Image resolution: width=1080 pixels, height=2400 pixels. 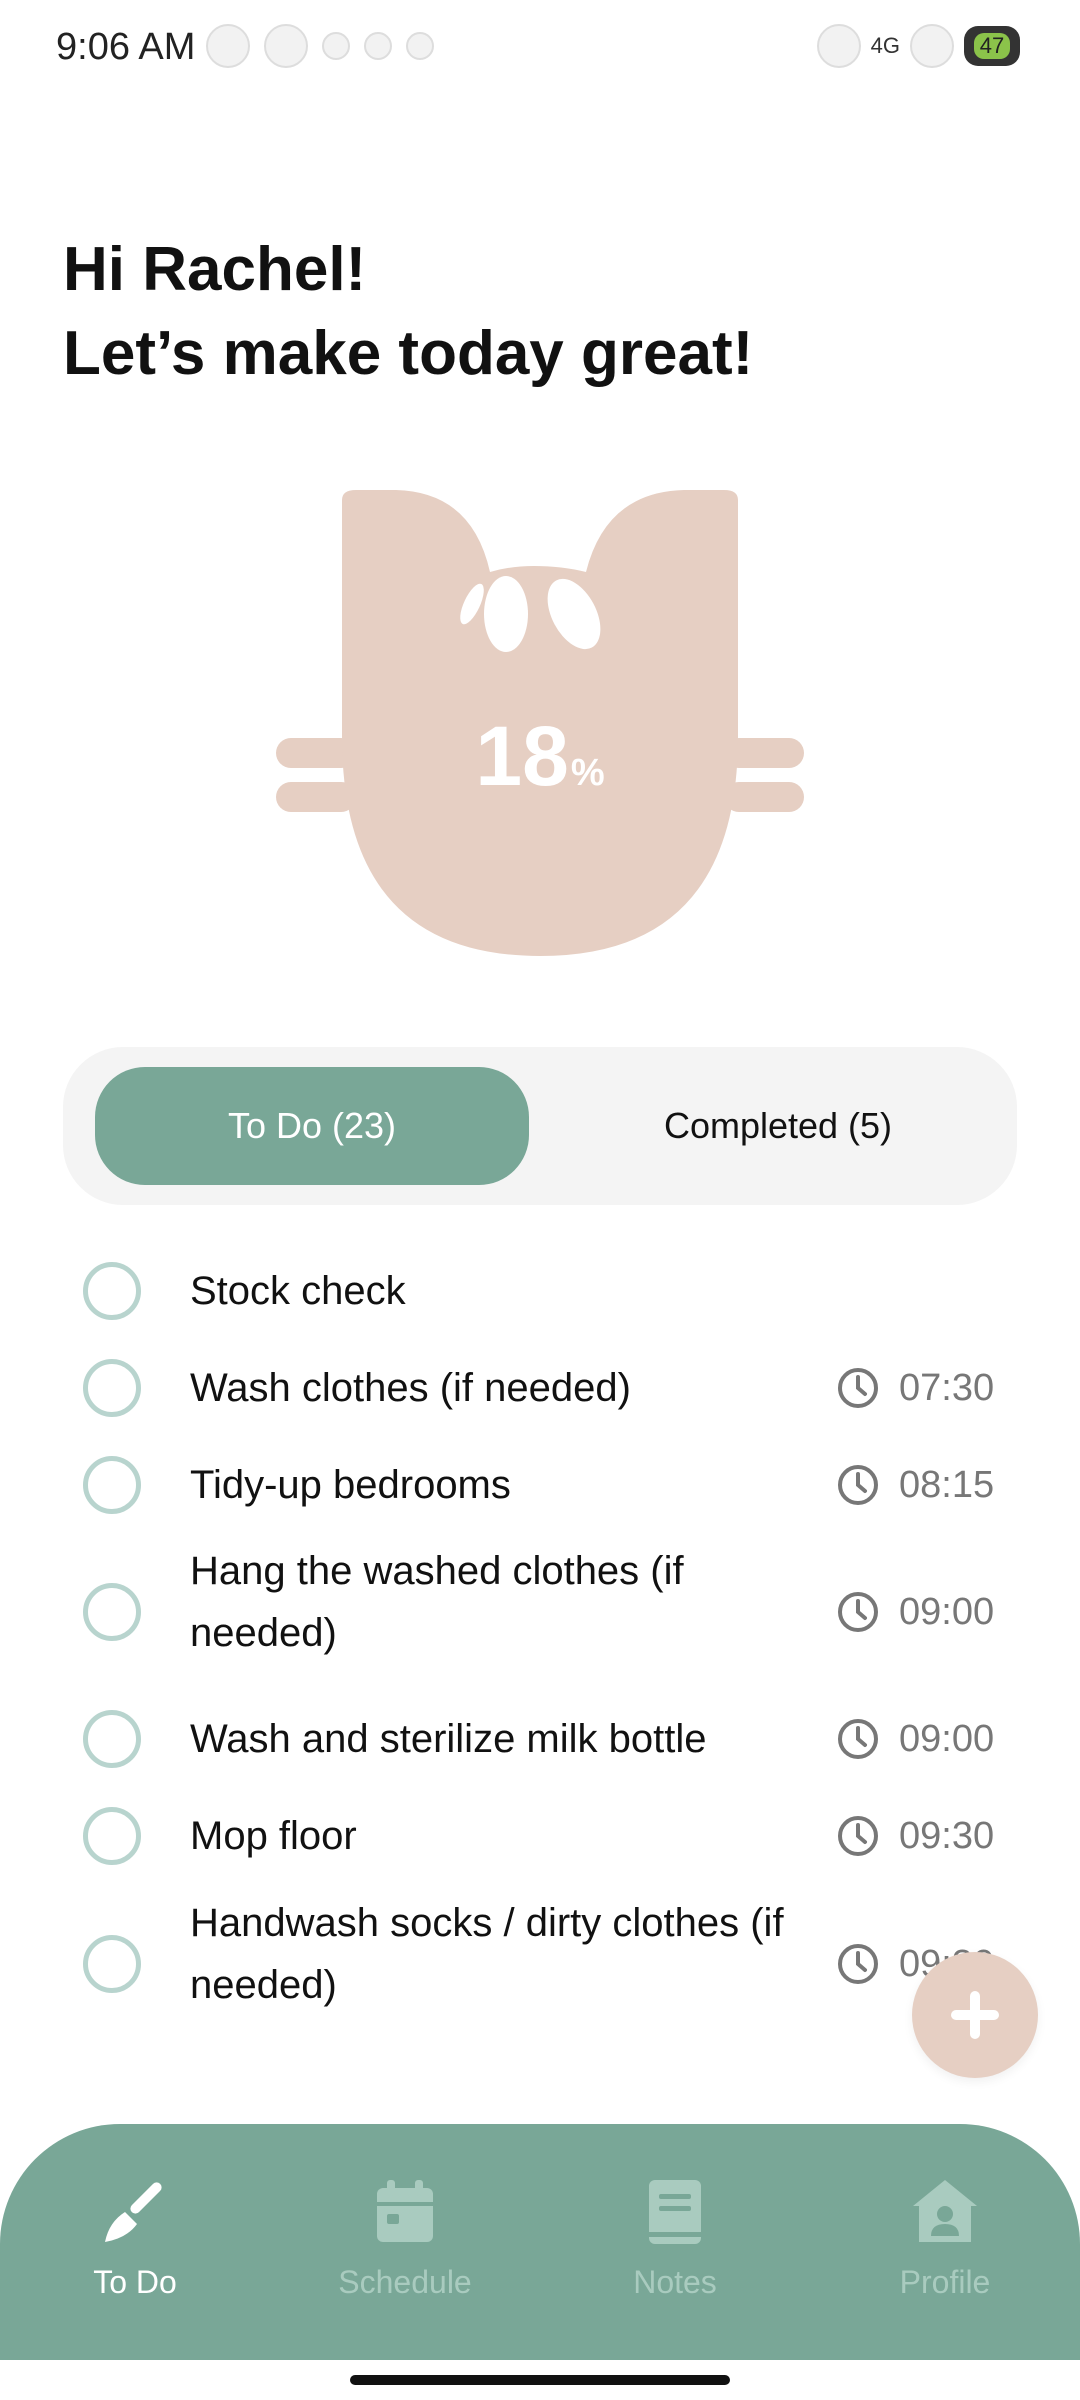 What do you see at coordinates (540, 2380) in the screenshot?
I see `home-indicator` at bounding box center [540, 2380].